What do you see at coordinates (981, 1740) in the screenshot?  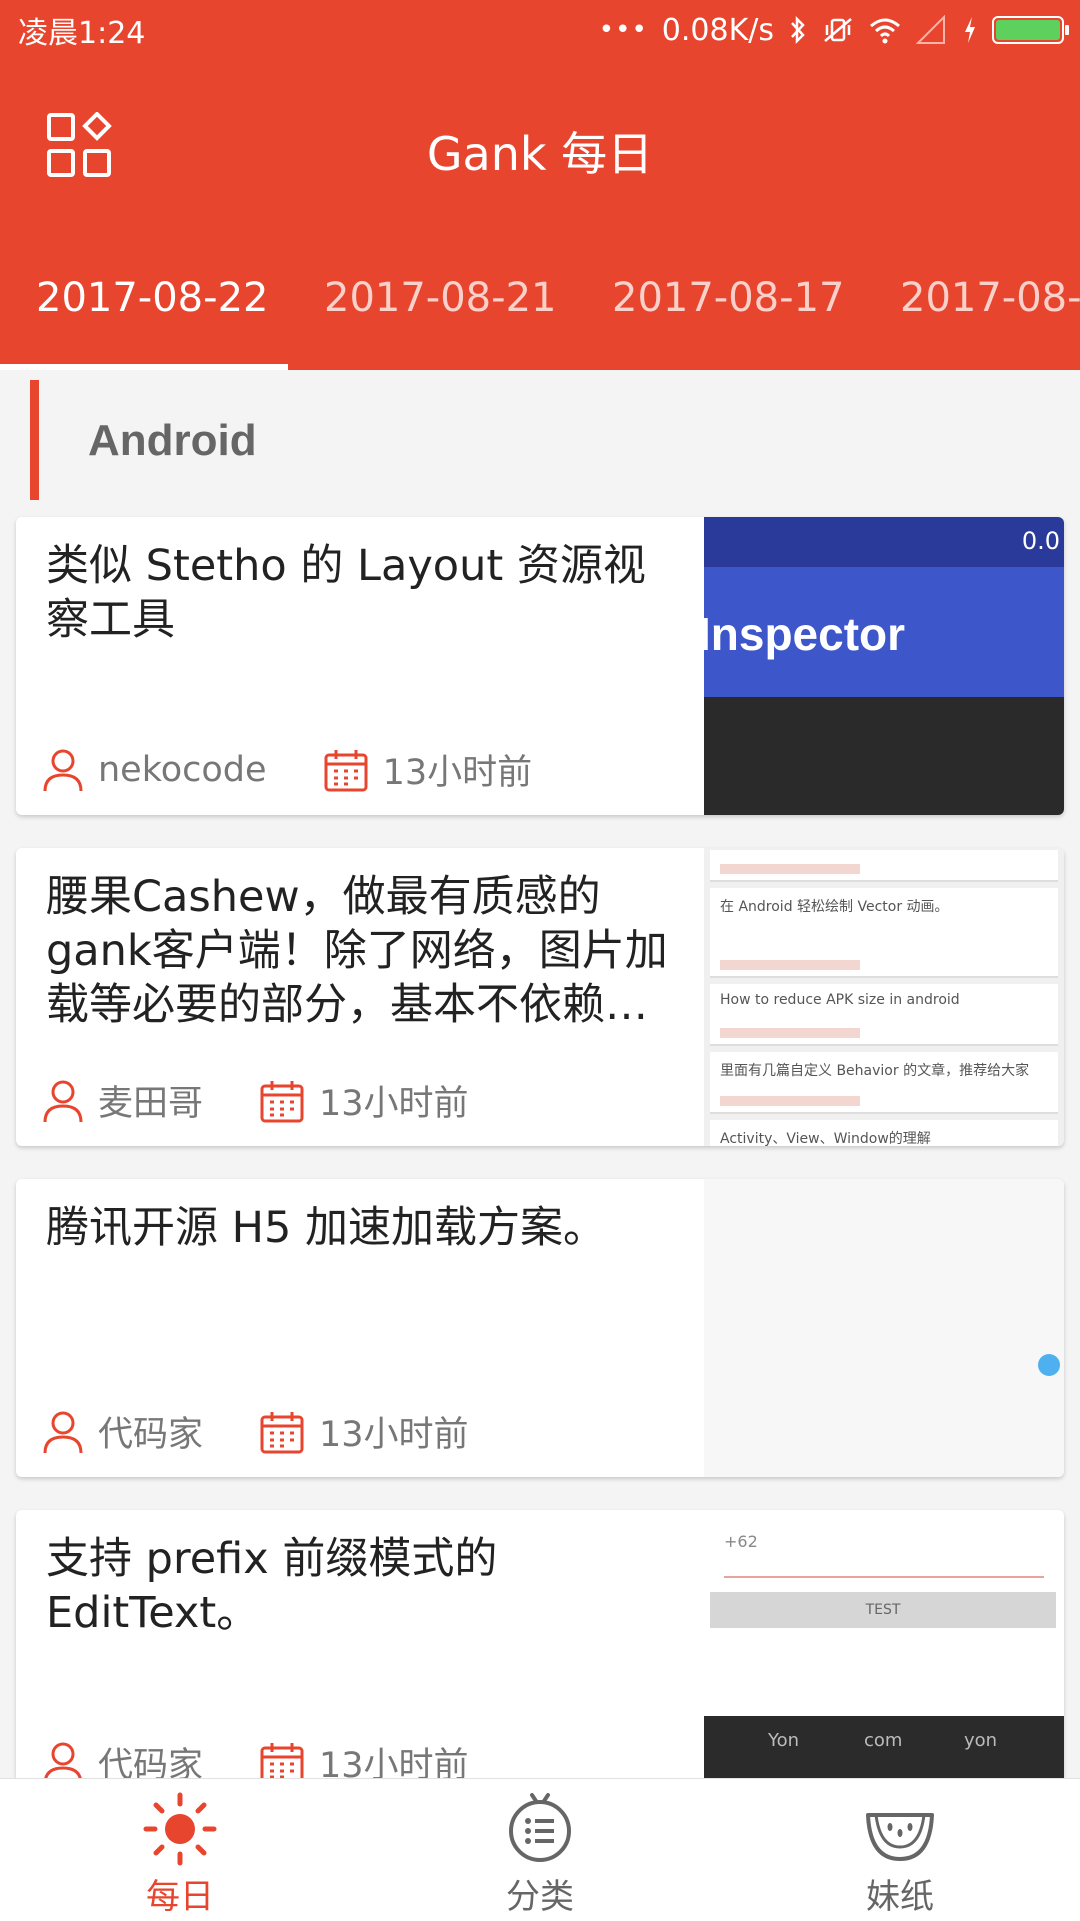 I see `thumb-text: yon` at bounding box center [981, 1740].